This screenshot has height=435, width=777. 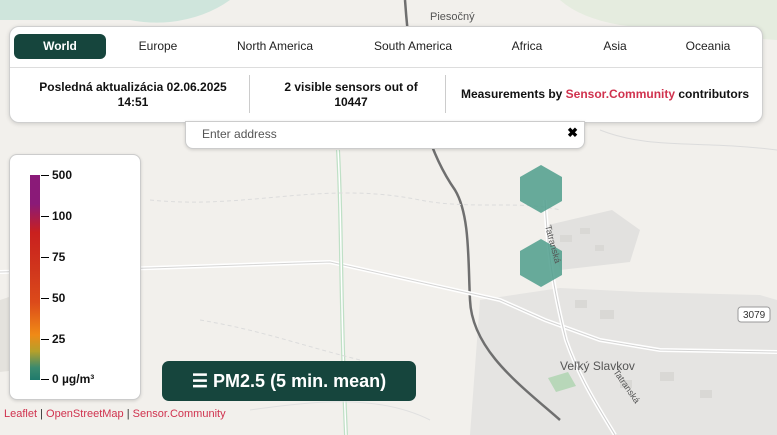 What do you see at coordinates (385, 135) in the screenshot?
I see `address-search: Enter address ✖` at bounding box center [385, 135].